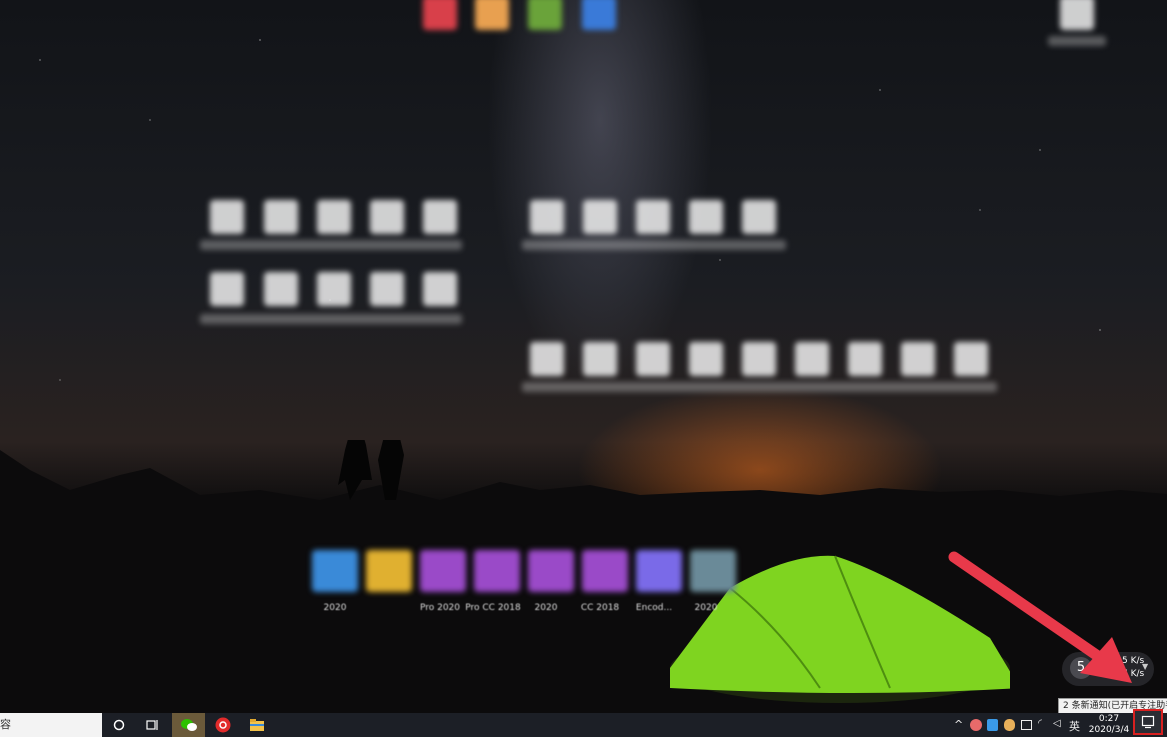 The height and width of the screenshot is (737, 1167). Describe the element at coordinates (600, 608) in the screenshot. I see `desktop-app-label: CC 2018` at that location.